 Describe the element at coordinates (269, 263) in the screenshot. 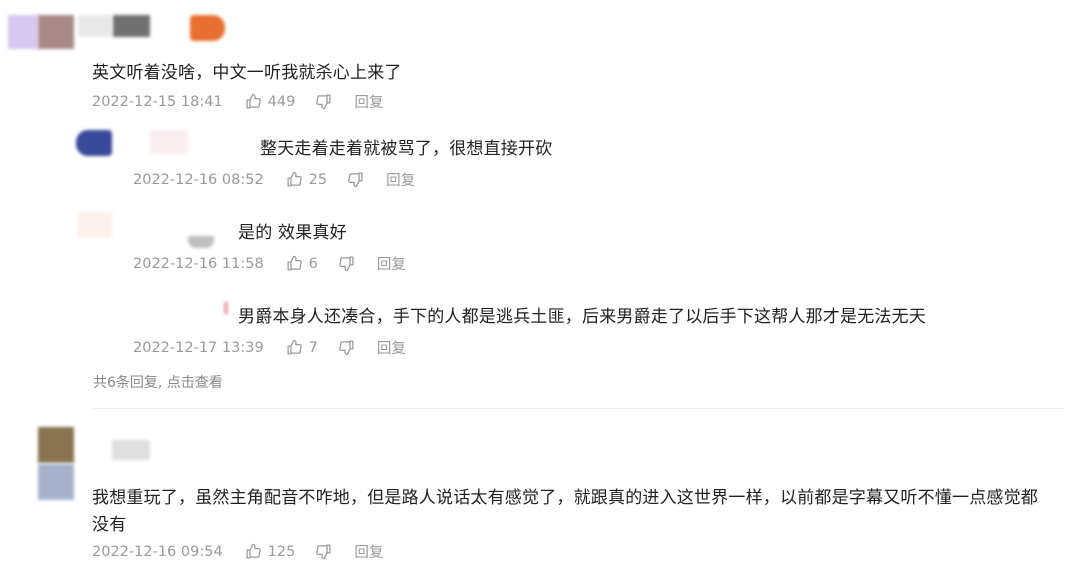

I see `reply-meta: 2022-12-16 11:58 6 回复` at that location.